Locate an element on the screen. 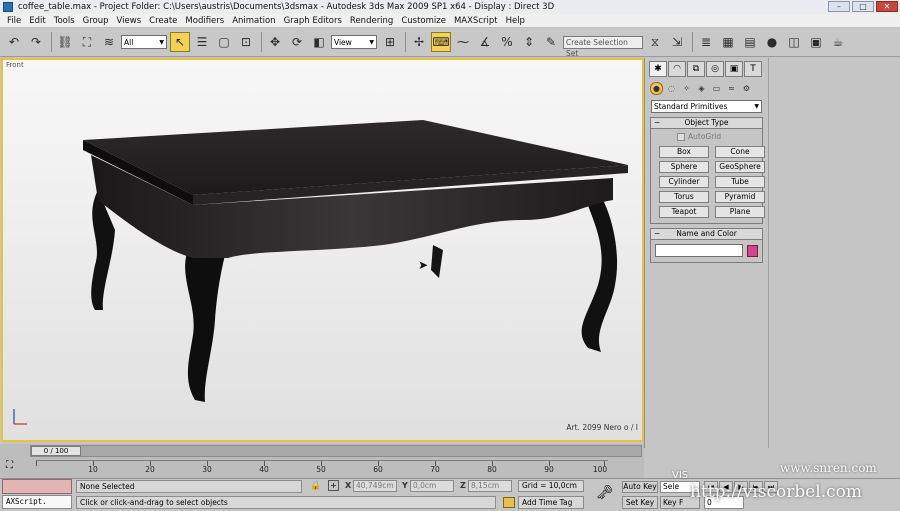 Image resolution: width=900 pixels, height=511 pixels. maximize-button: □ is located at coordinates (863, 6).